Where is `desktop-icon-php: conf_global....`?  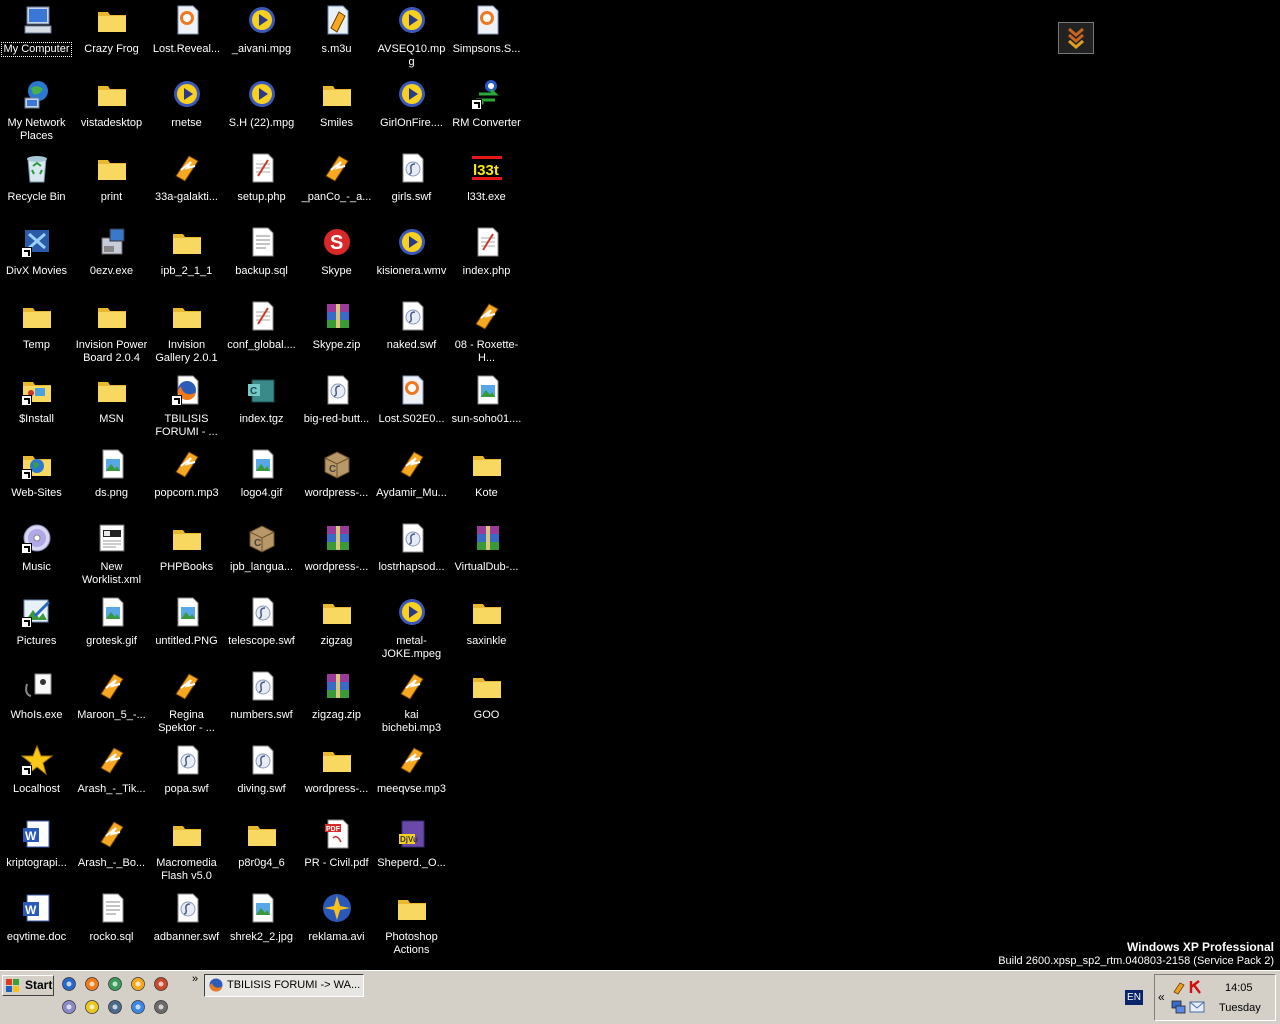 desktop-icon-php: conf_global.... is located at coordinates (261, 335).